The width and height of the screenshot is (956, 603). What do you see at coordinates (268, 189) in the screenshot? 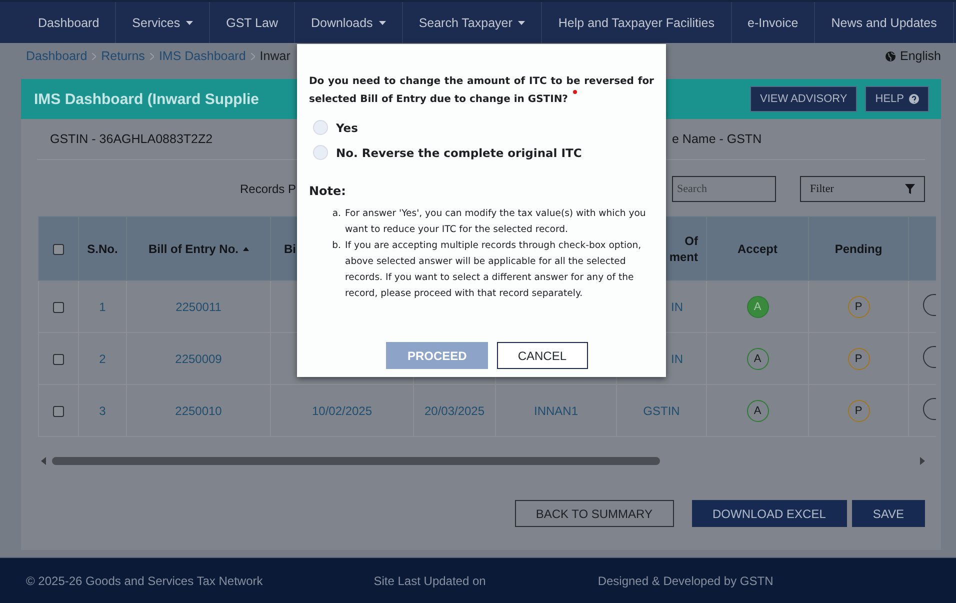
I see `records-label: Records P` at bounding box center [268, 189].